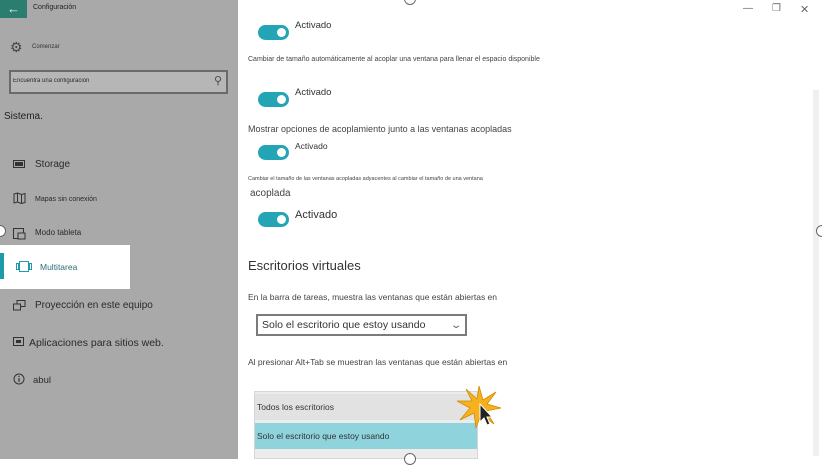 This screenshot has width=822, height=465. What do you see at coordinates (218, 80) in the screenshot?
I see `search-icon: ⚲` at bounding box center [218, 80].